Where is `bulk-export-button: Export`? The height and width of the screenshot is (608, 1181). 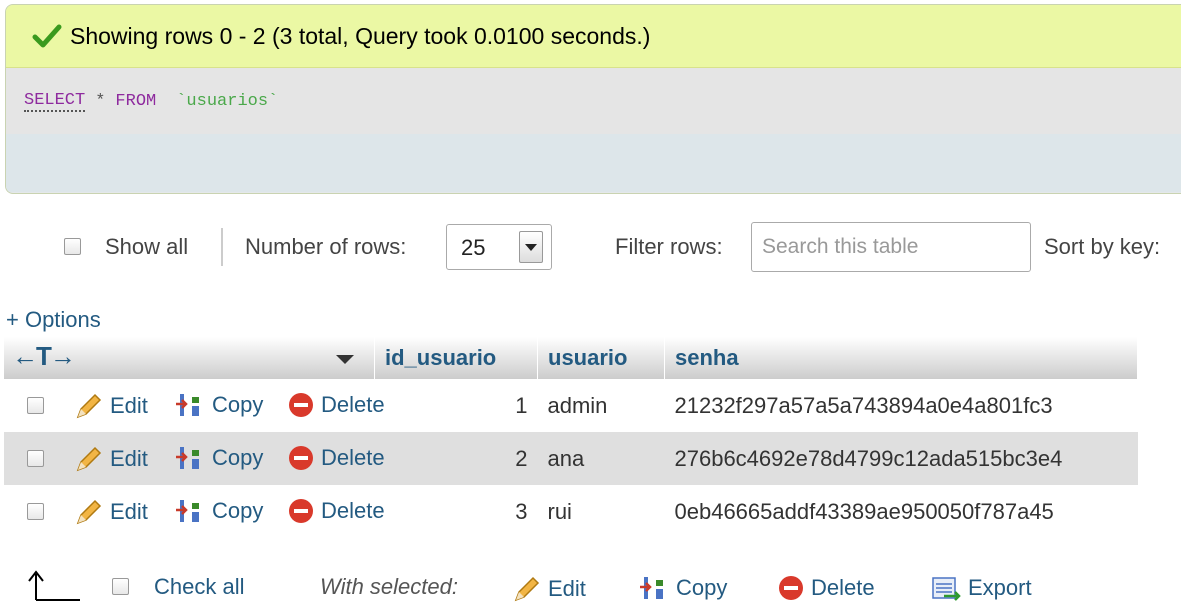 bulk-export-button: Export is located at coordinates (981, 588).